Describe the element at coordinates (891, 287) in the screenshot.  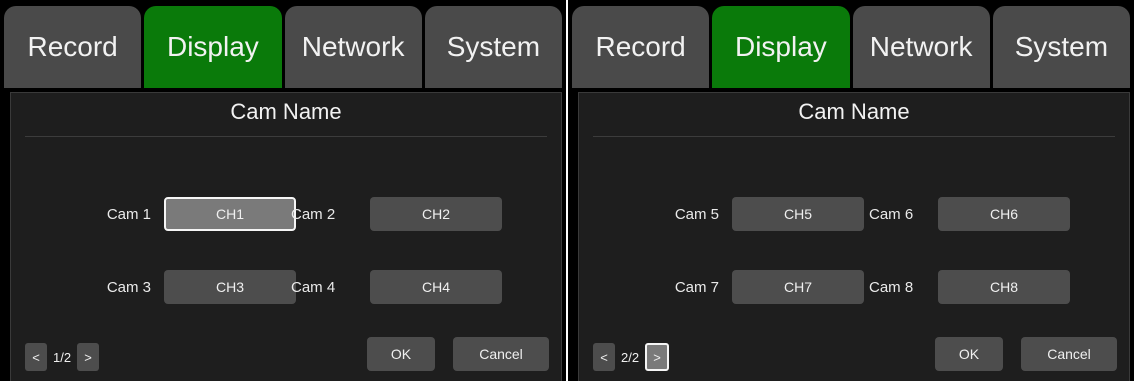
I see `cam-8-label: Cam 8` at that location.